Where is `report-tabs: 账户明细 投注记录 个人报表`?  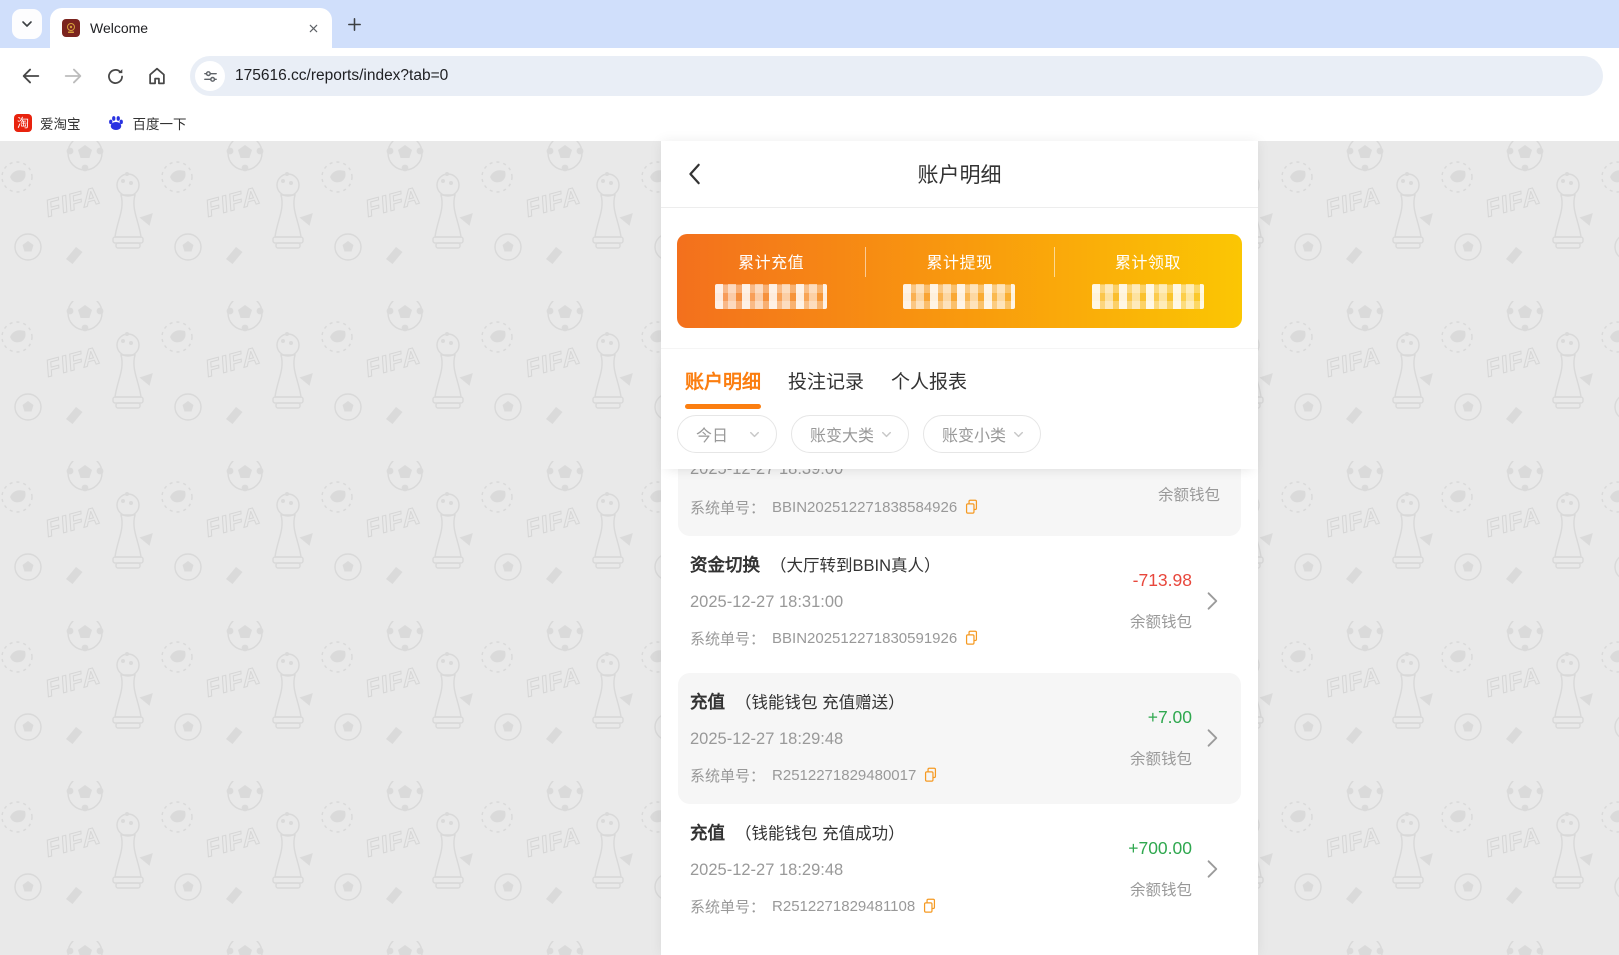
report-tabs: 账户明细 投注记录 个人报表 is located at coordinates (959, 380).